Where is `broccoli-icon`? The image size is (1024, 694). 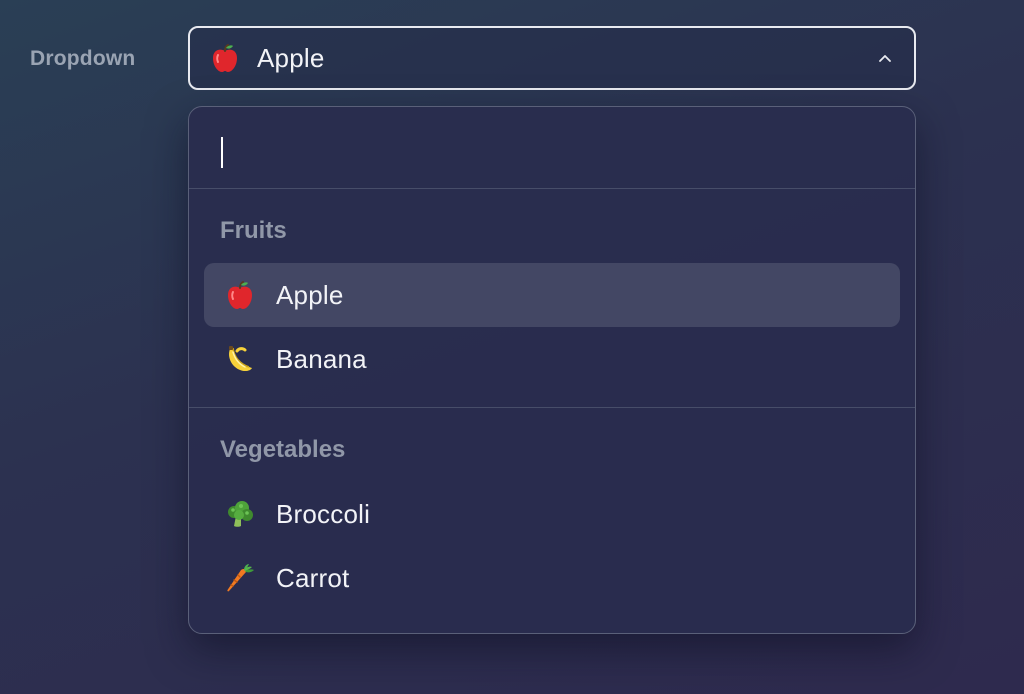
broccoli-icon is located at coordinates (240, 514).